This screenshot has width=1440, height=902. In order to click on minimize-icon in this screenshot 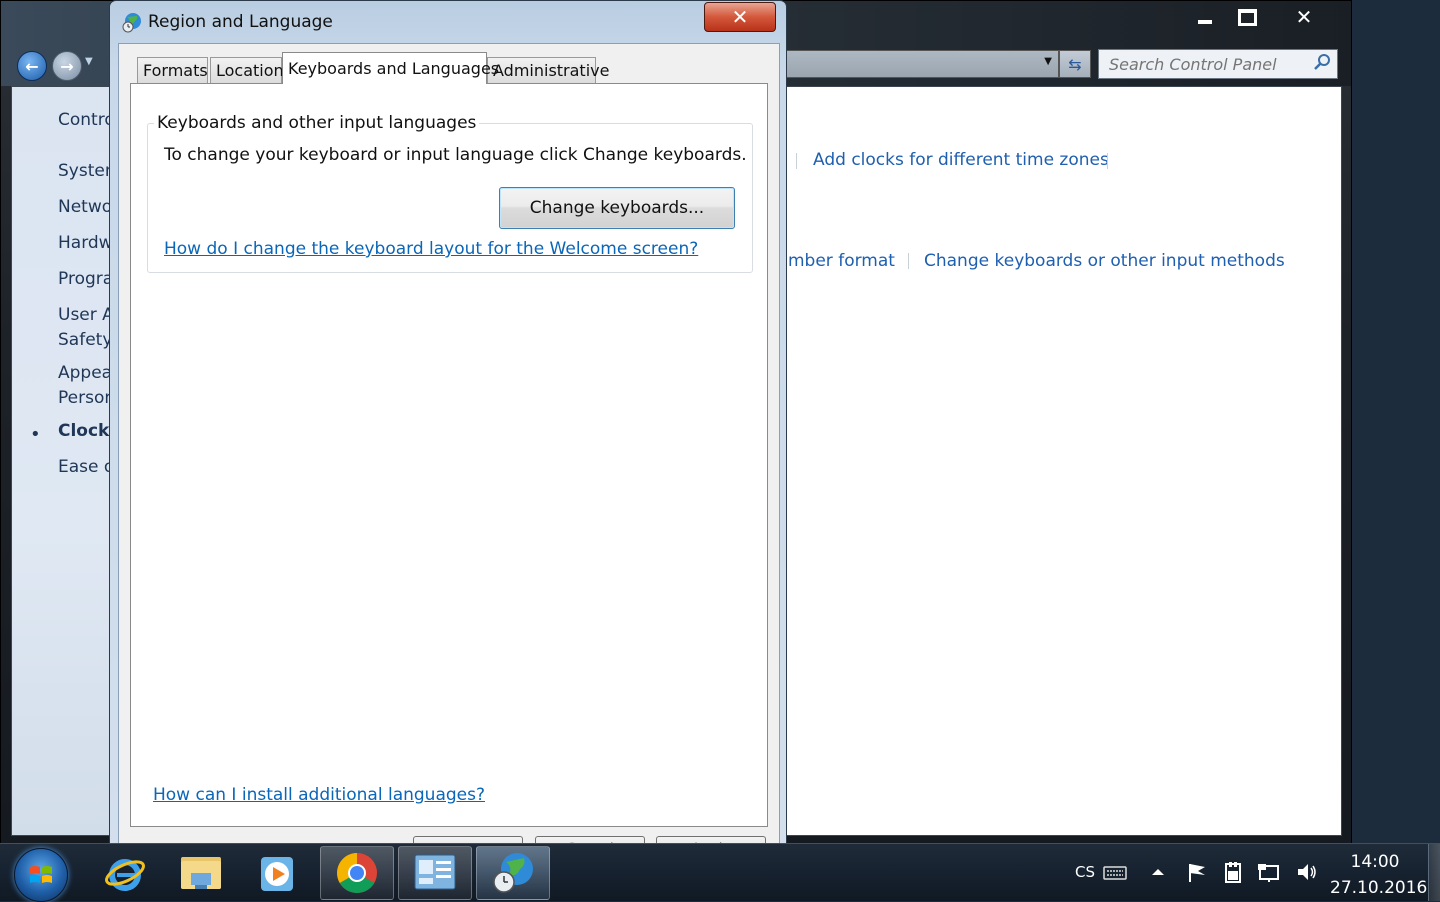, I will do `click(1205, 22)`.